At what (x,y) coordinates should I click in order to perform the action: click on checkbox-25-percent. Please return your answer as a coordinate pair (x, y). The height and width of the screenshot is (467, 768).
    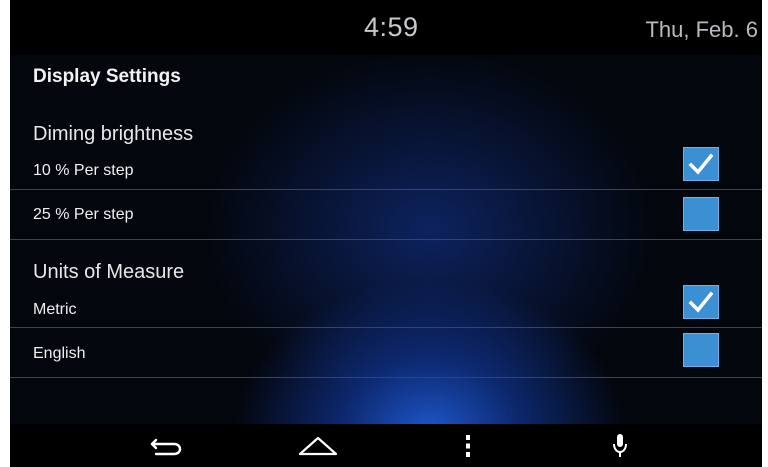
    Looking at the image, I should click on (701, 214).